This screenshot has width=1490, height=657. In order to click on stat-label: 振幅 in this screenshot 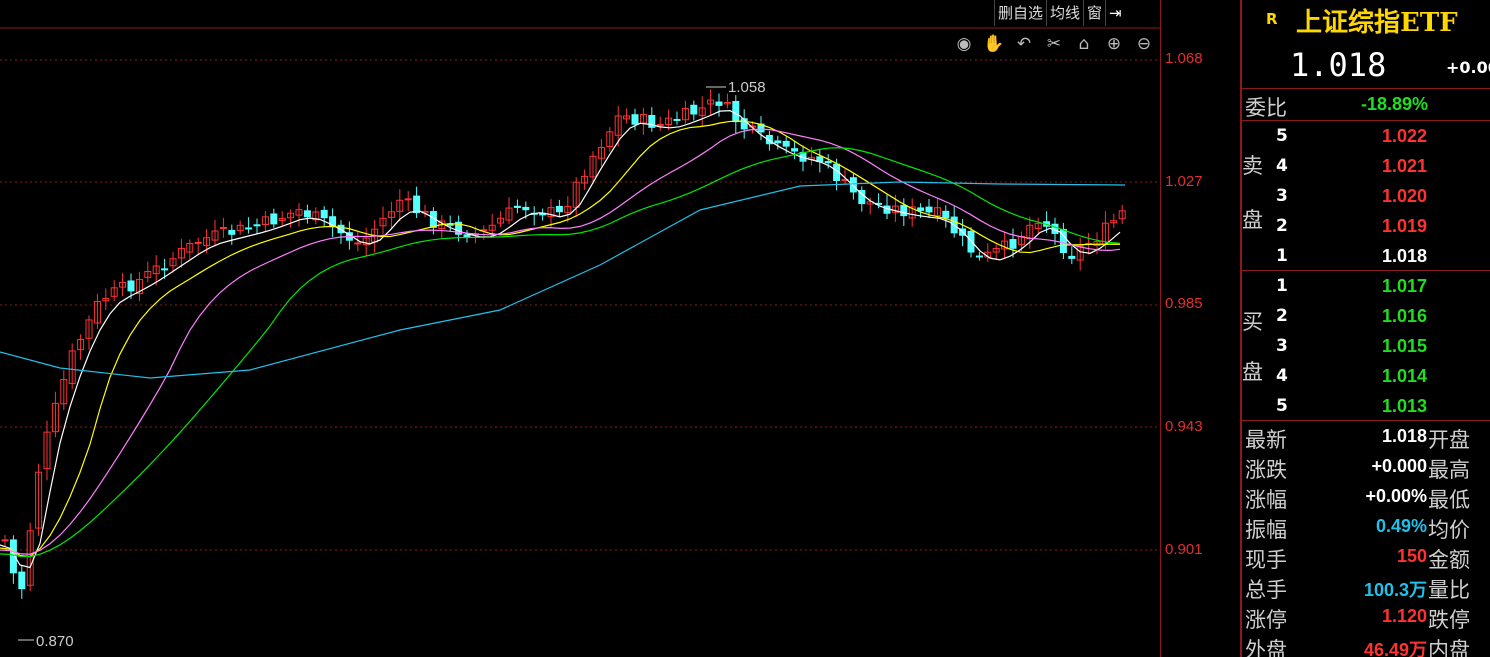, I will do `click(1266, 530)`.